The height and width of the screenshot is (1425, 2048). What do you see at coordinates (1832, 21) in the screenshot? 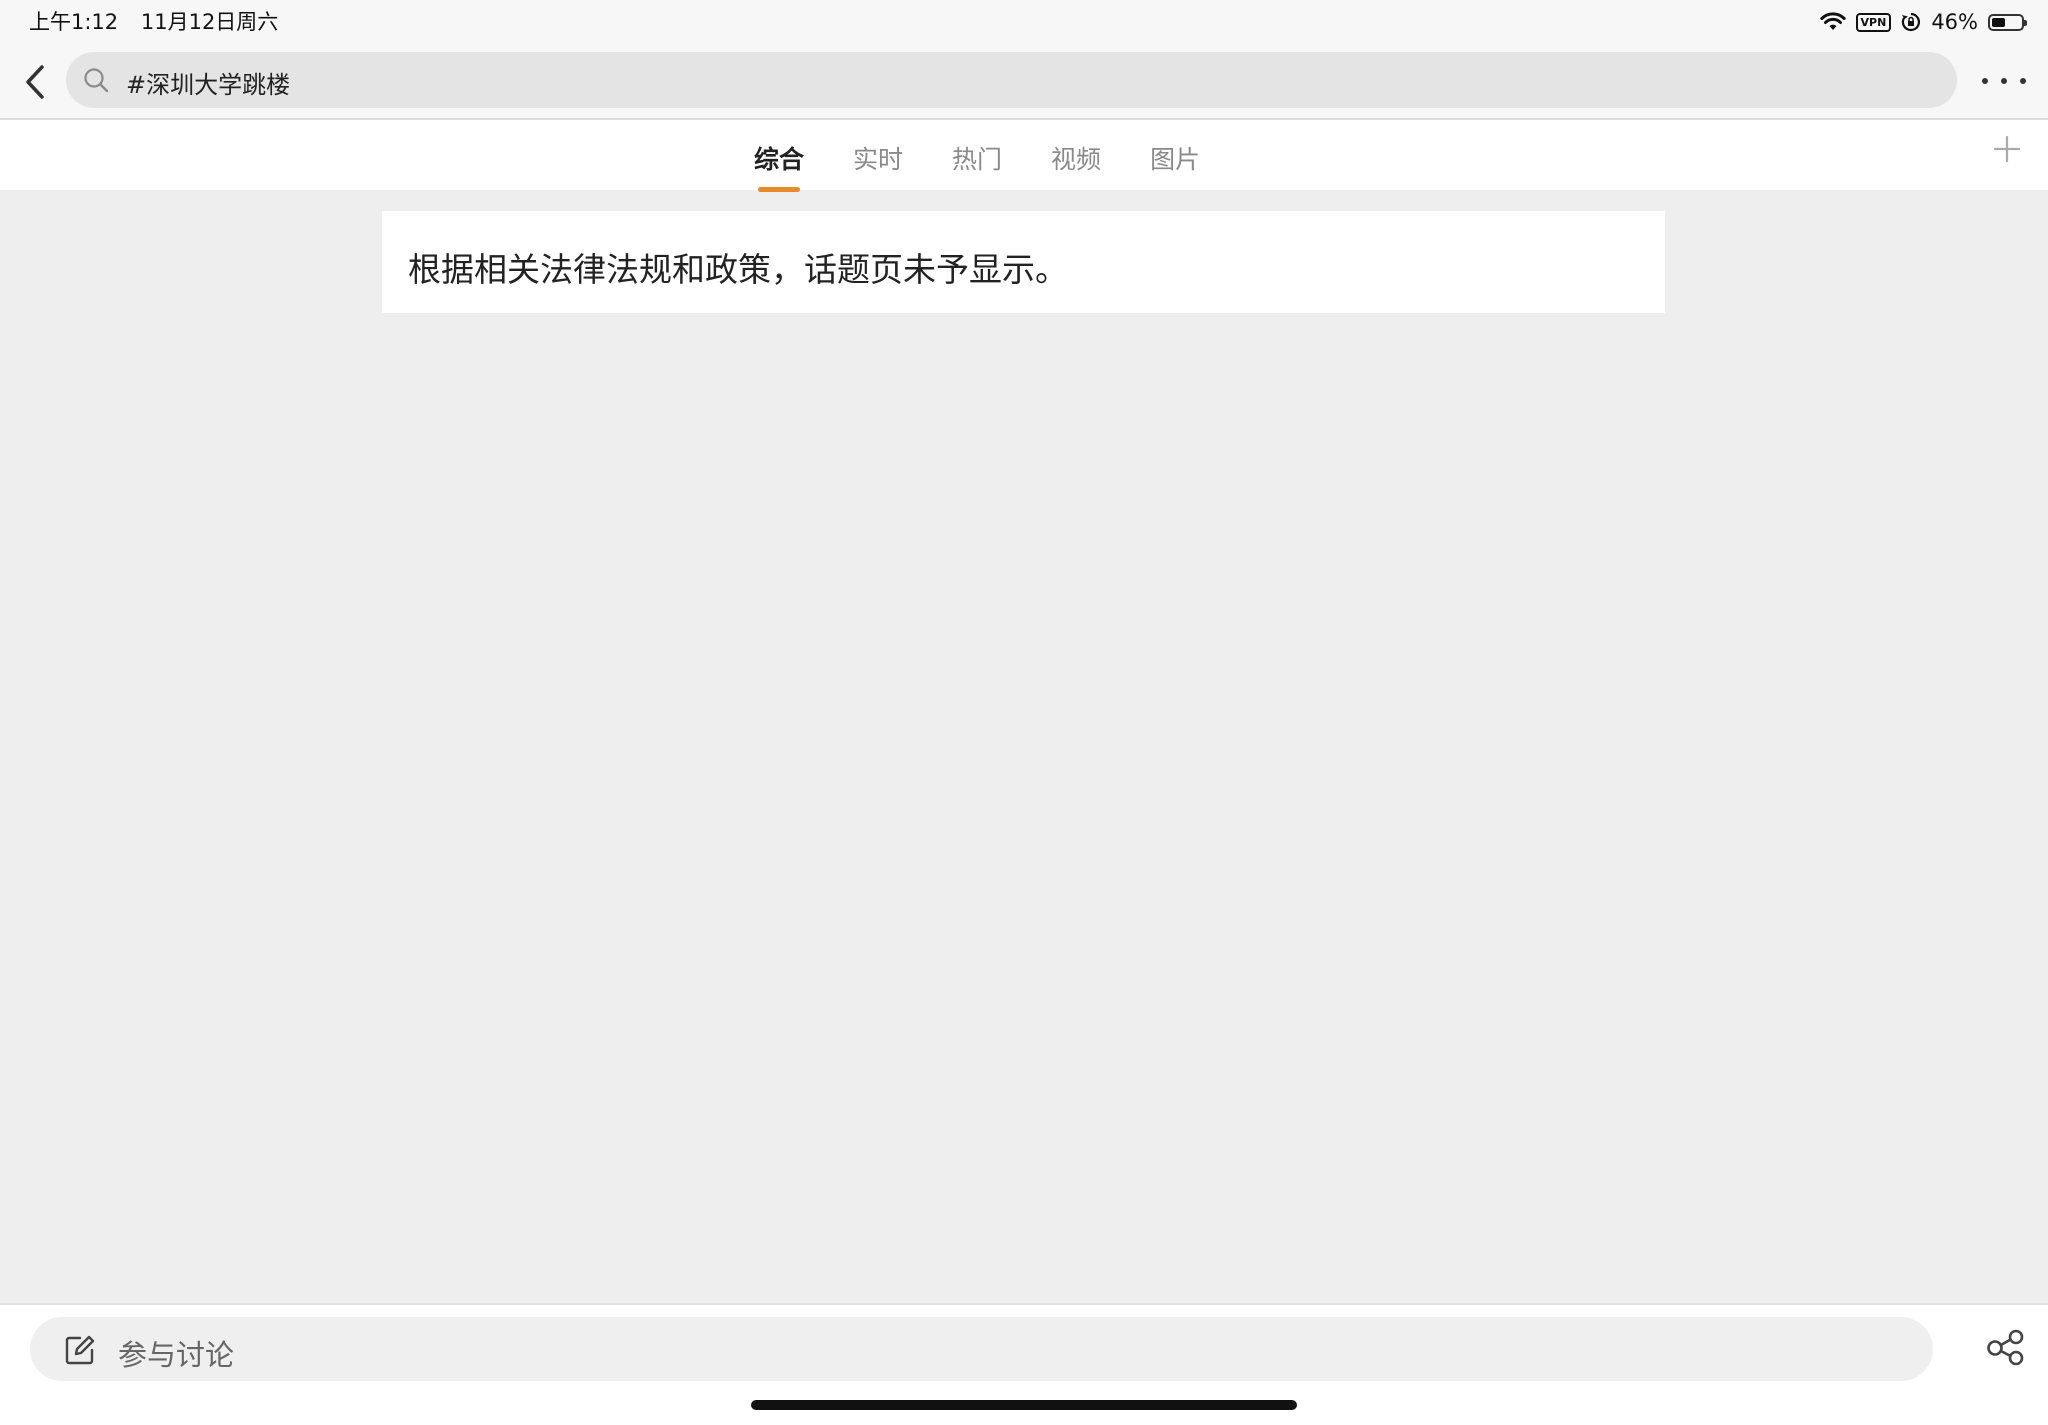
I see `wifi-icon` at bounding box center [1832, 21].